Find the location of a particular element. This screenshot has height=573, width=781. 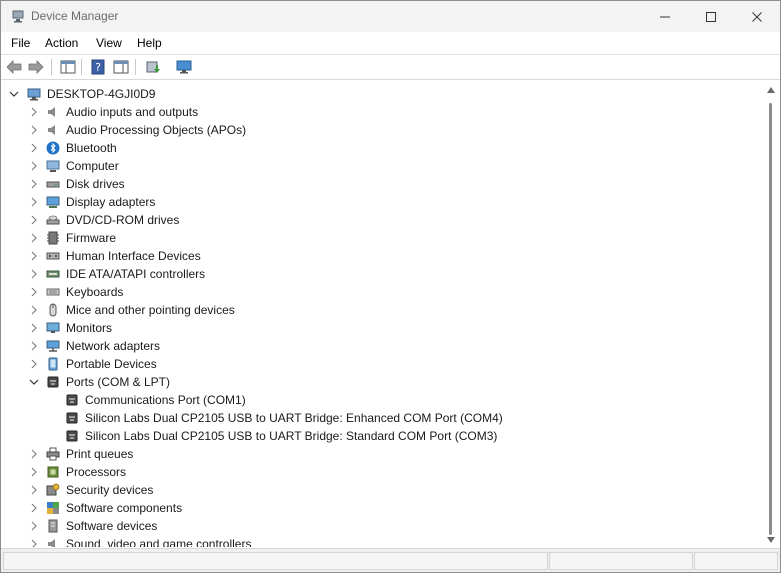

category-label: IDE ATA/ATAPI controllers is located at coordinates (136, 274).